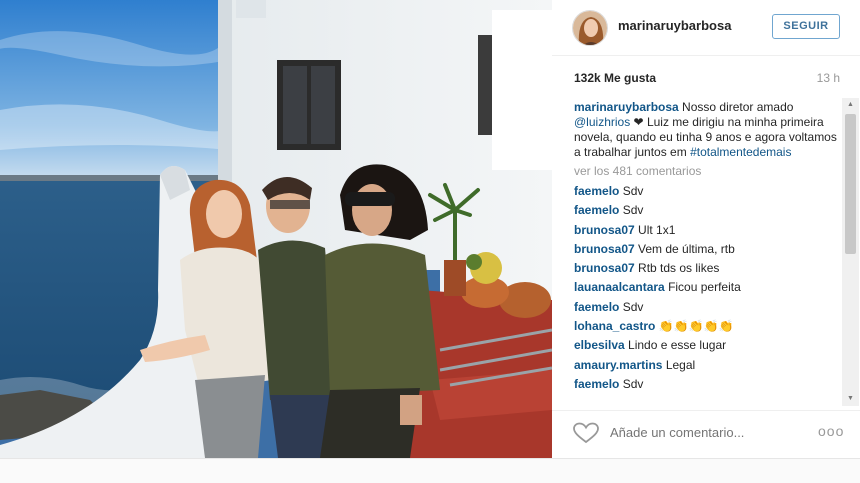 This screenshot has width=860, height=483. I want to click on comment-username: elbesilva, so click(599, 345).